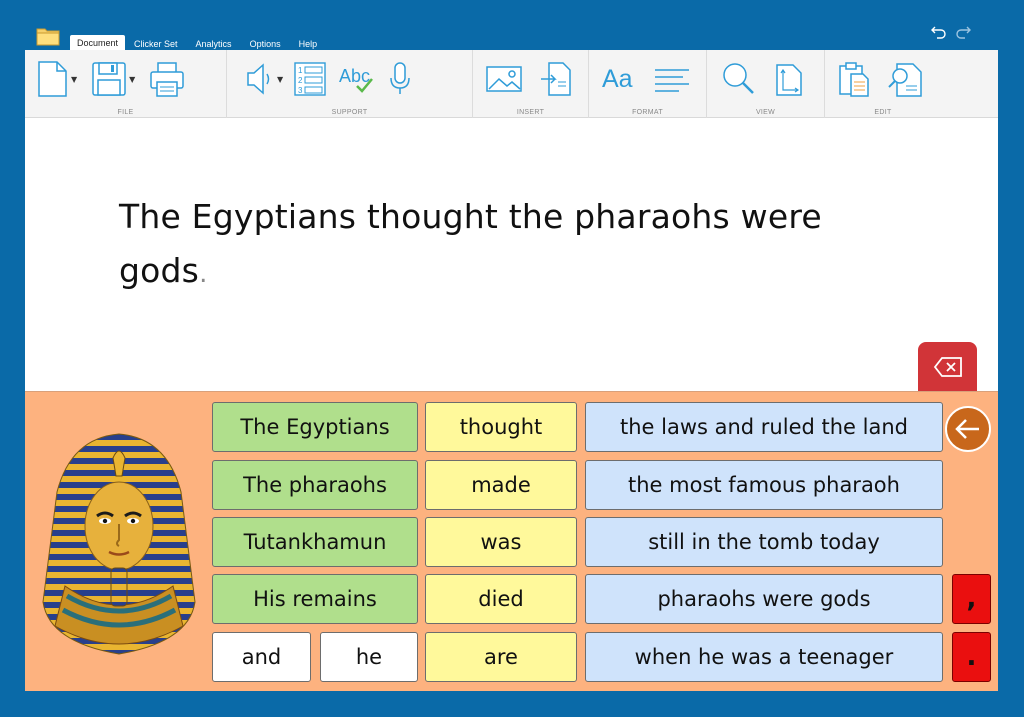  I want to click on speech-icon, so click(258, 79).